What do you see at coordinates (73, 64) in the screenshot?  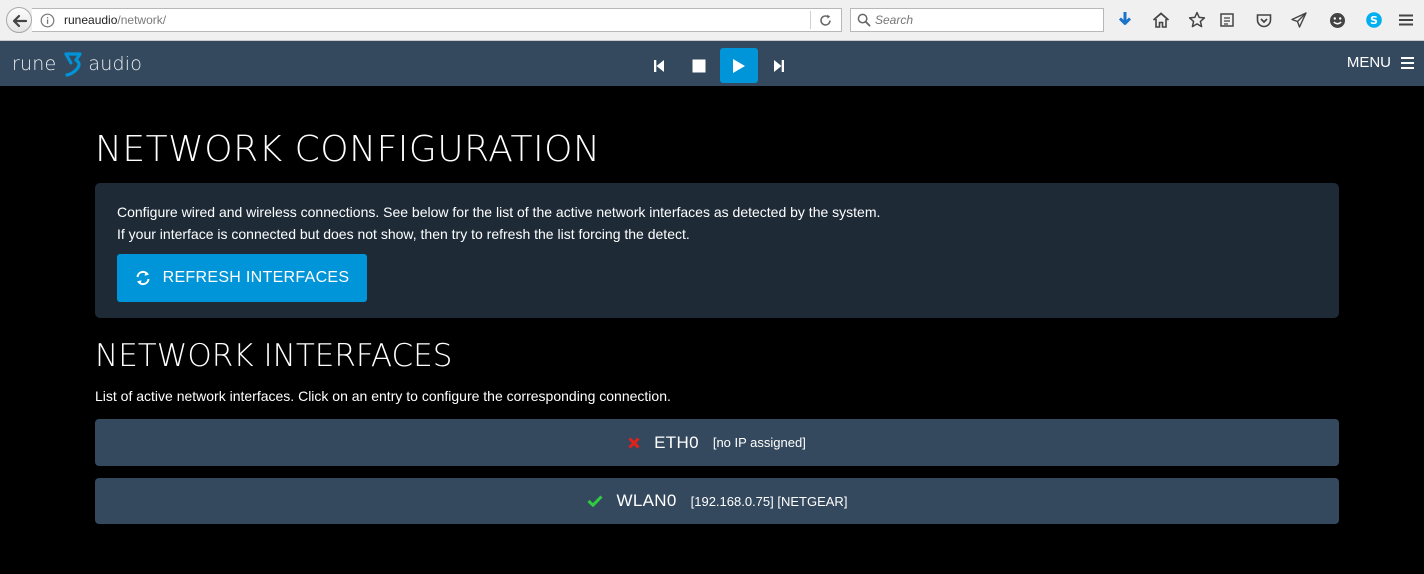 I see `rune-logo-icon` at bounding box center [73, 64].